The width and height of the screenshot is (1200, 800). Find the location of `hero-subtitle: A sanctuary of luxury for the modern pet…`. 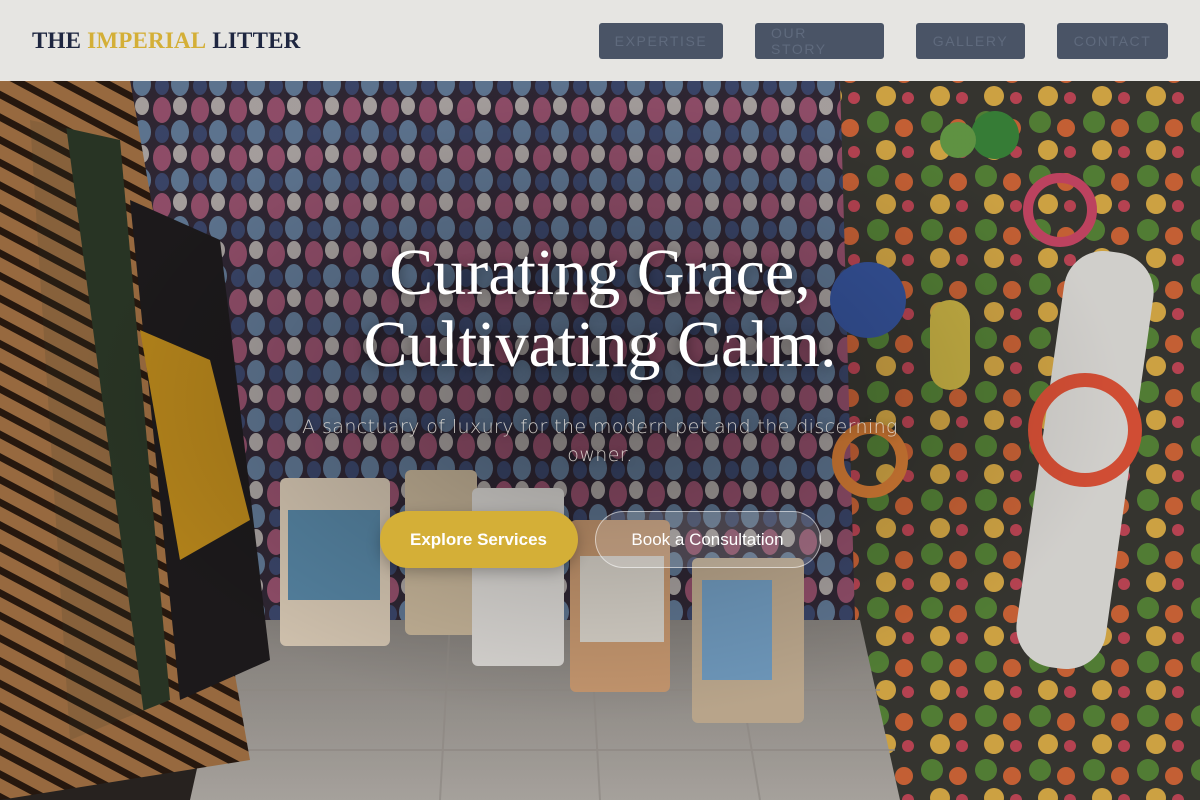

hero-subtitle: A sanctuary of luxury for the modern pet… is located at coordinates (600, 441).